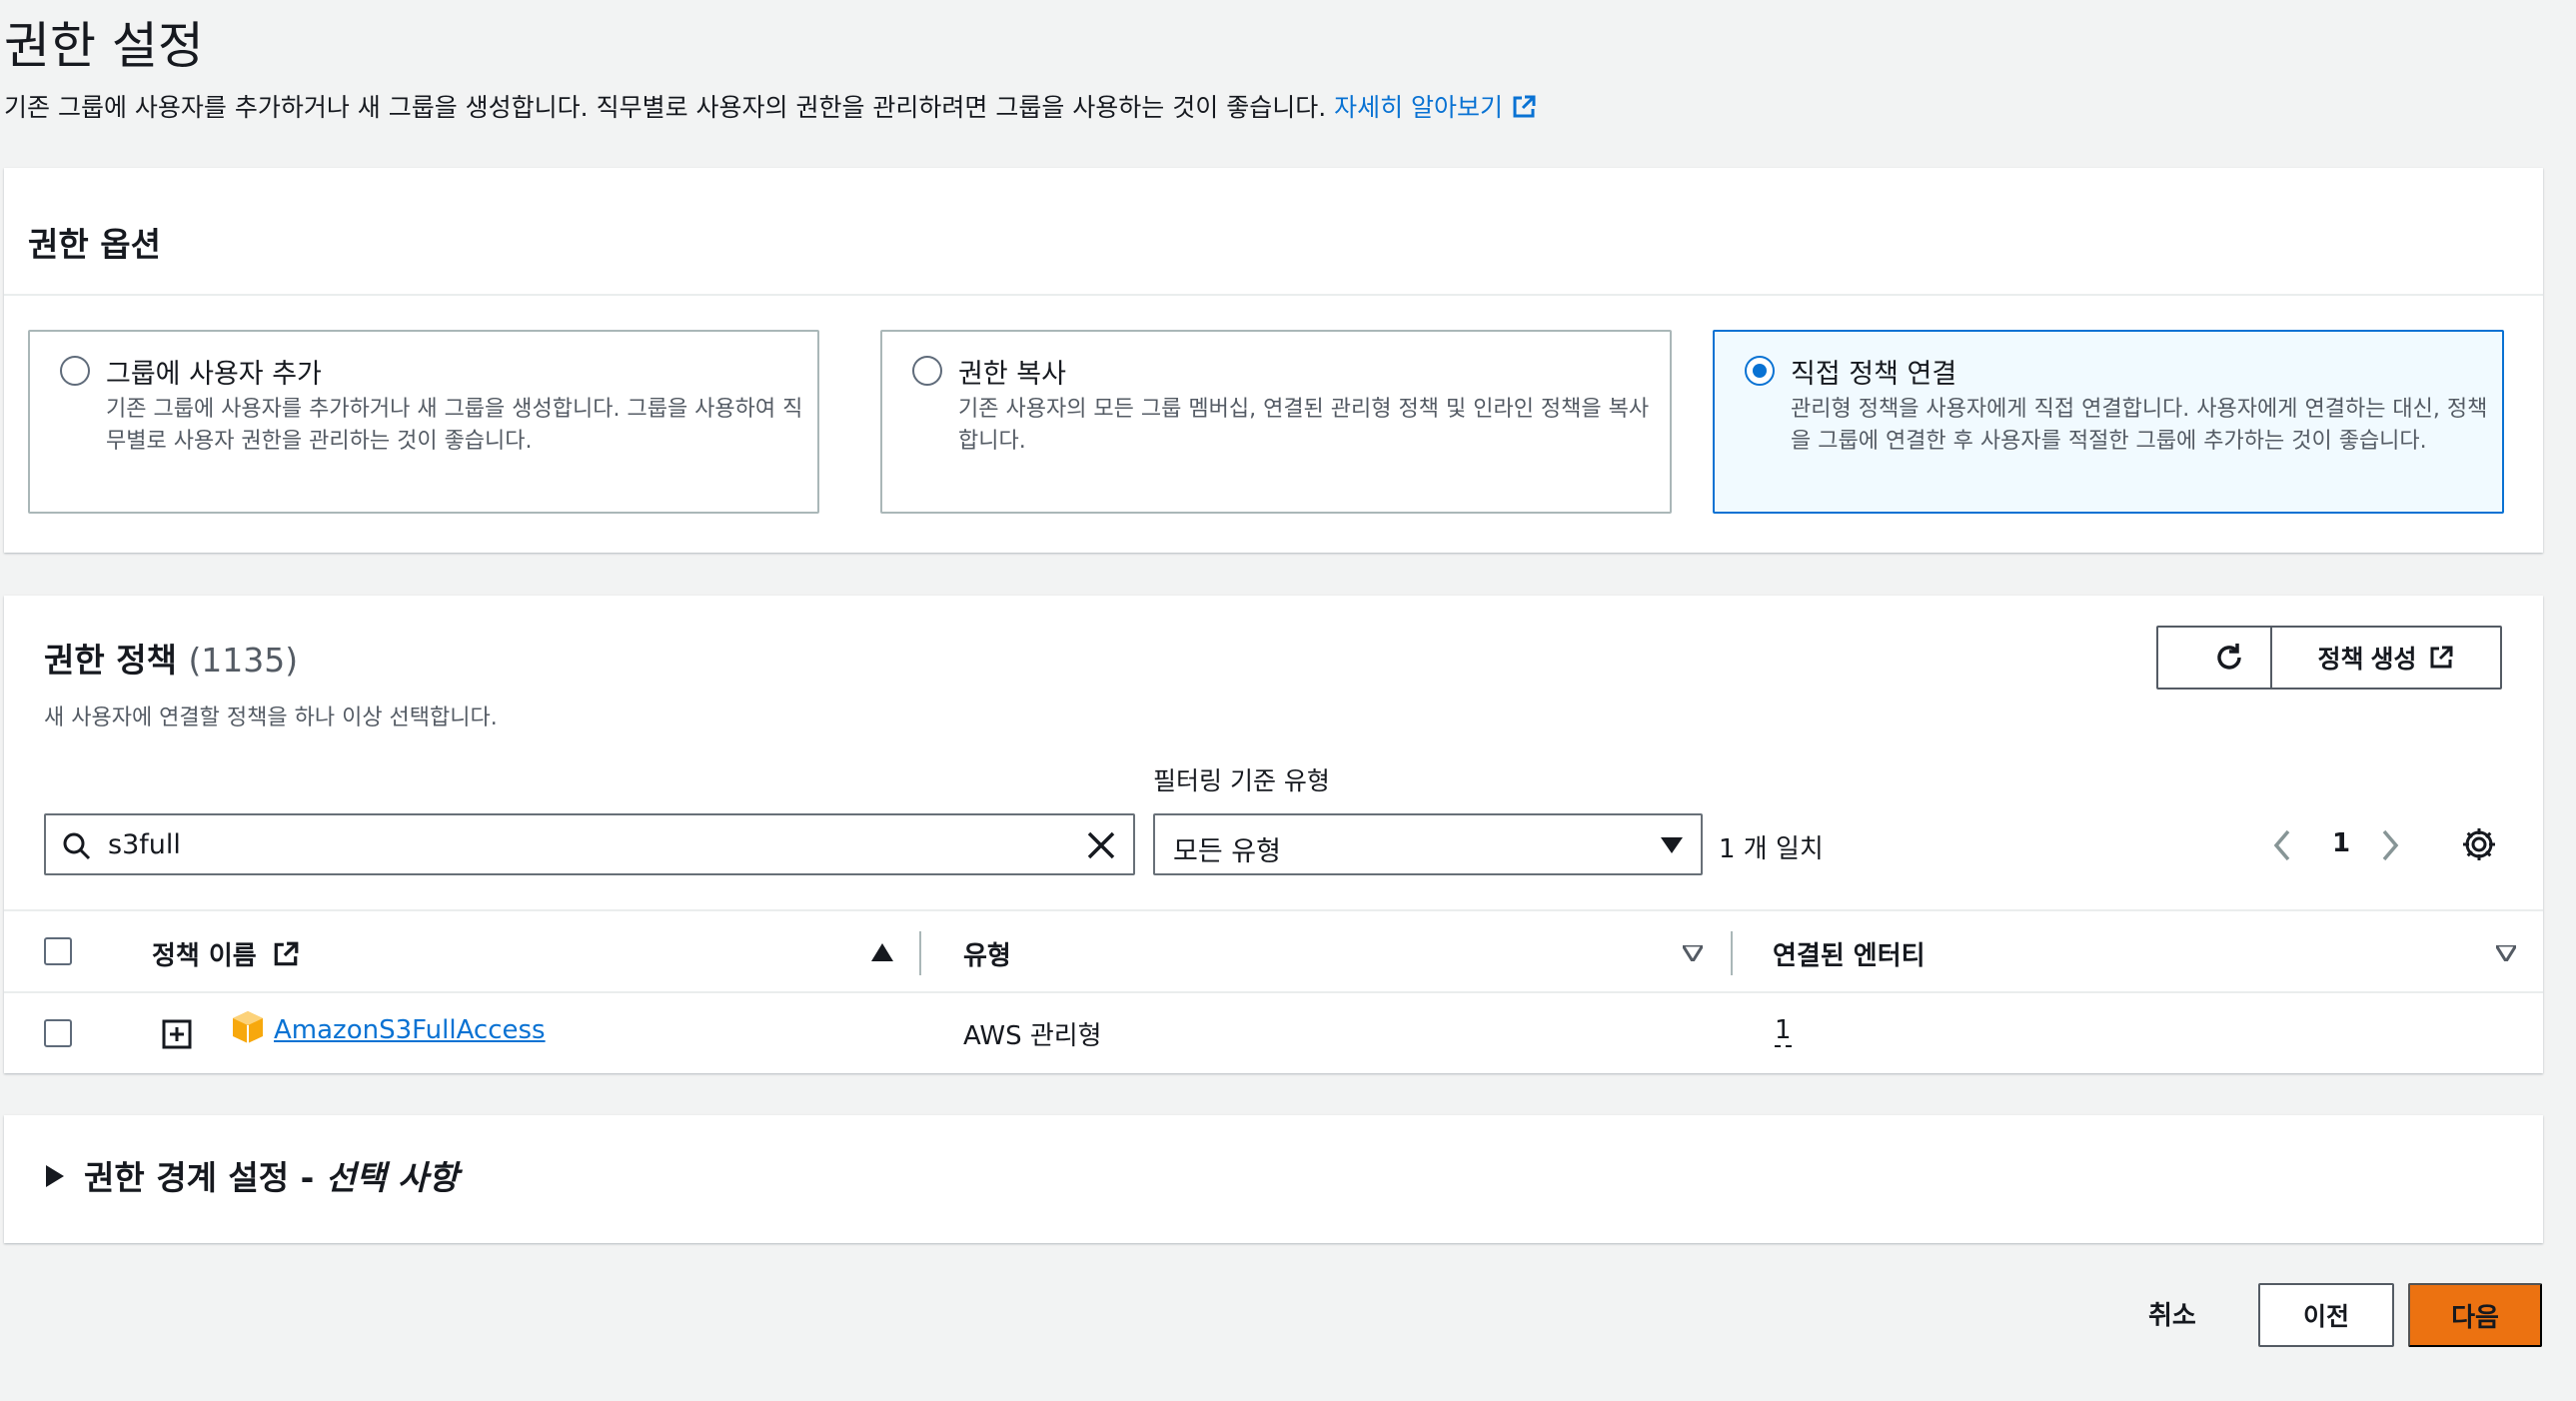 Image resolution: width=2576 pixels, height=1401 pixels. What do you see at coordinates (589, 844) in the screenshot?
I see `policy-search-input: s3full` at bounding box center [589, 844].